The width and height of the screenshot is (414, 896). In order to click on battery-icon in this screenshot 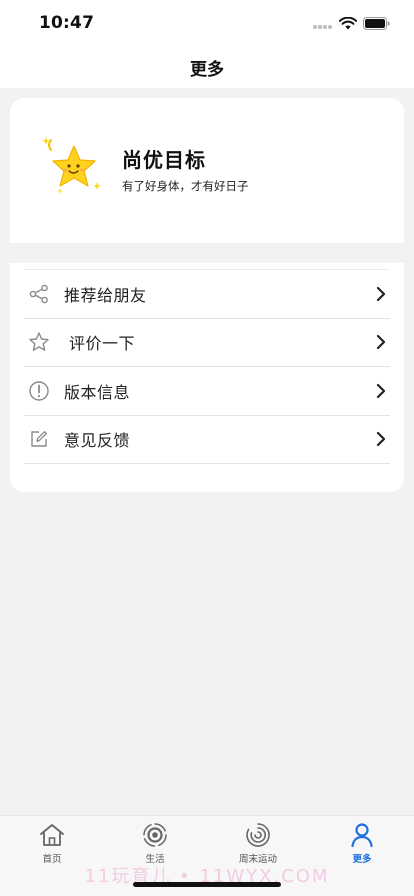, I will do `click(376, 24)`.